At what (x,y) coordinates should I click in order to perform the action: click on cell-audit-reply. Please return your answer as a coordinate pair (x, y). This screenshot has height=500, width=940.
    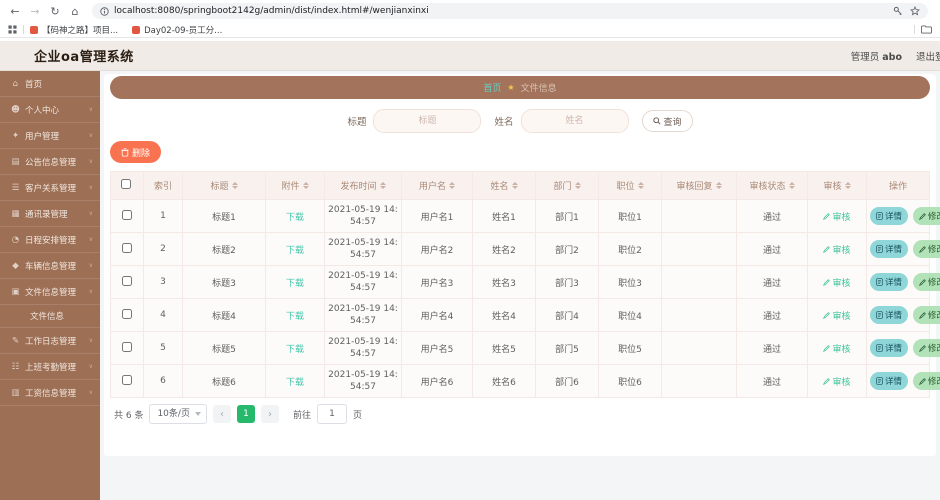
    Looking at the image, I should click on (699, 282).